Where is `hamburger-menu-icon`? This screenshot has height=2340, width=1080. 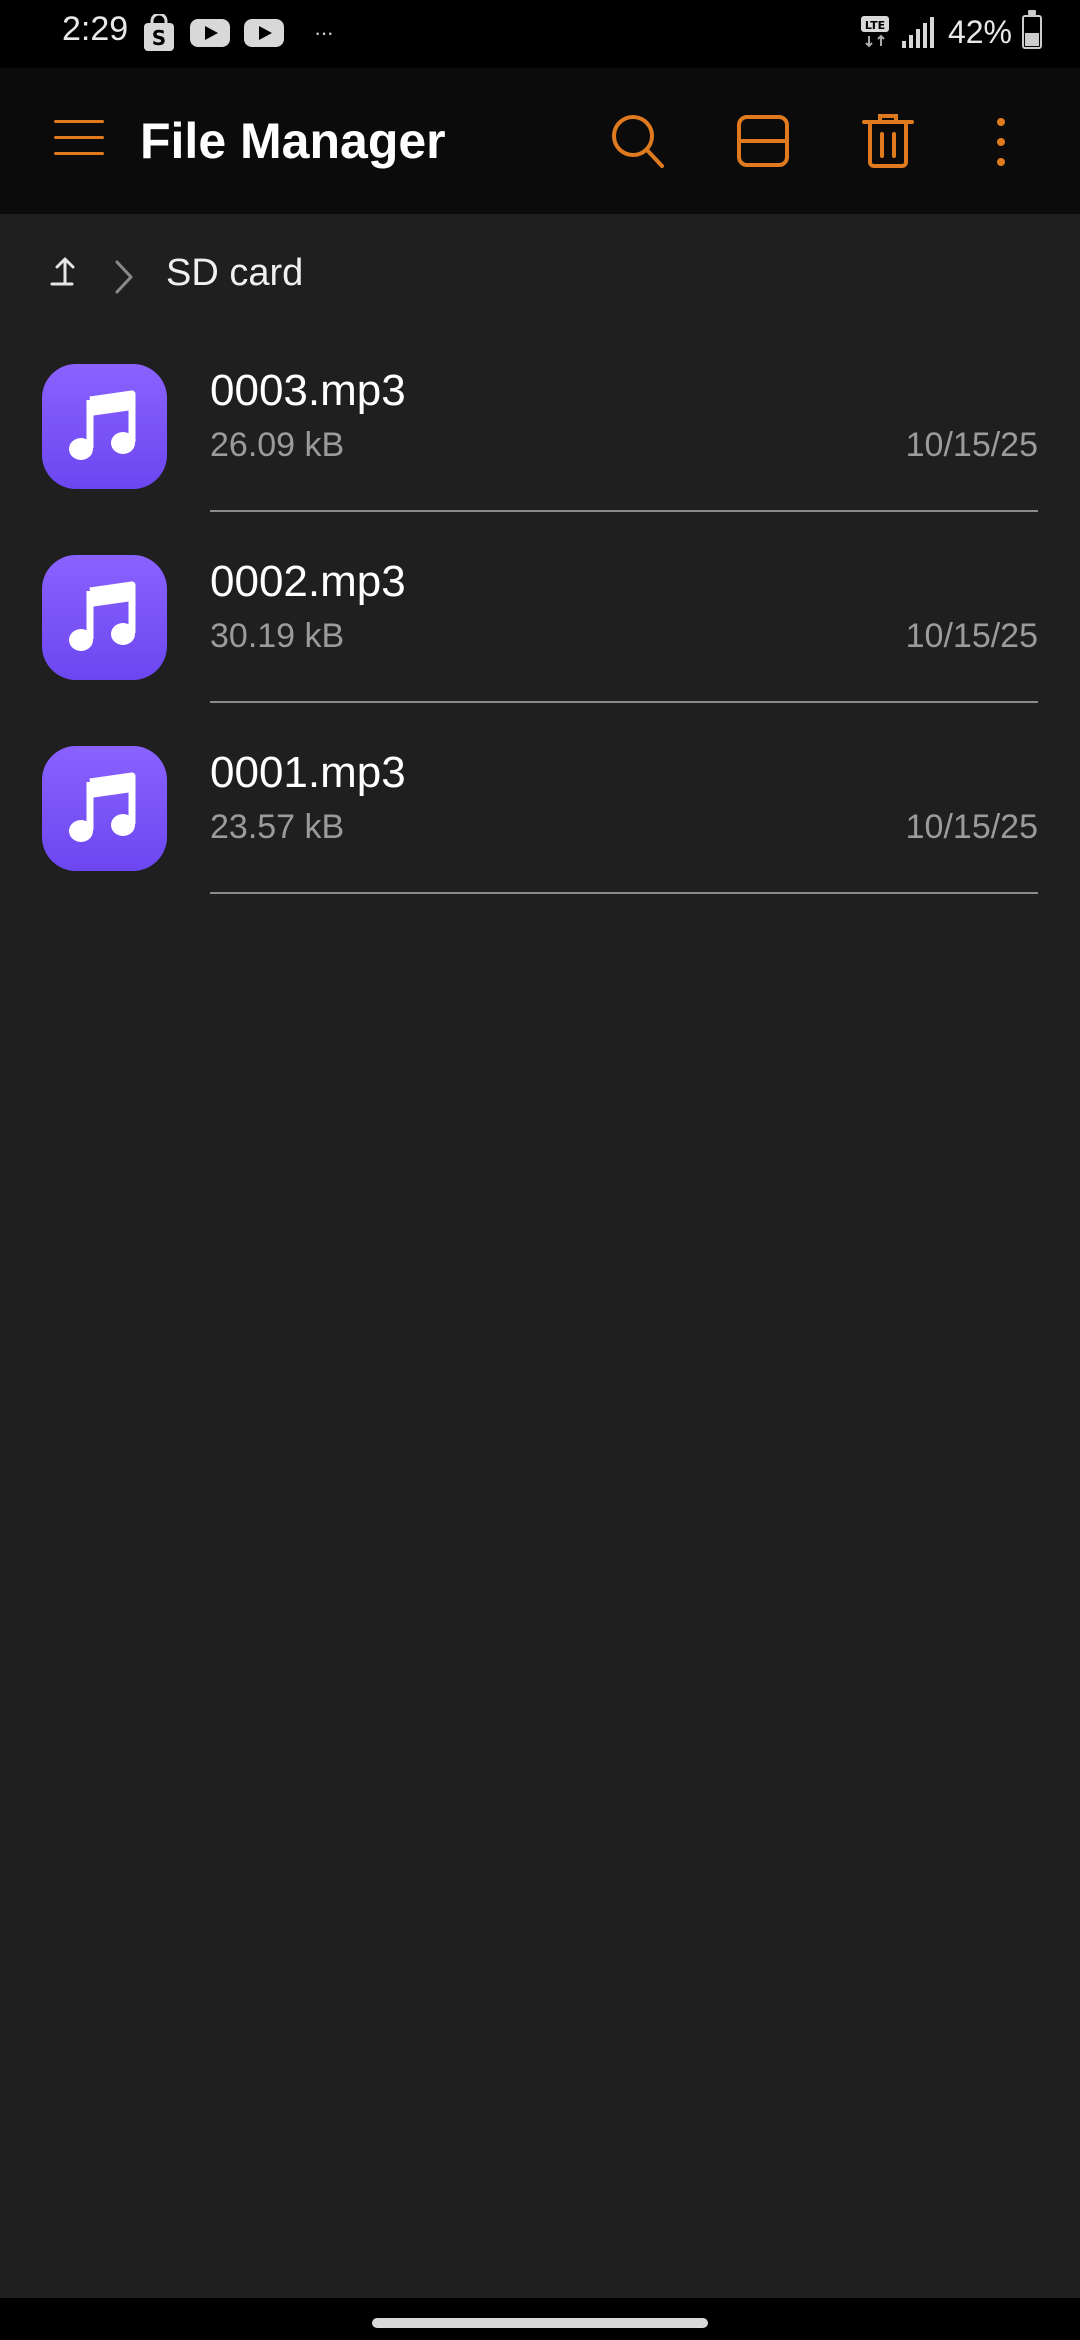 hamburger-menu-icon is located at coordinates (79, 138).